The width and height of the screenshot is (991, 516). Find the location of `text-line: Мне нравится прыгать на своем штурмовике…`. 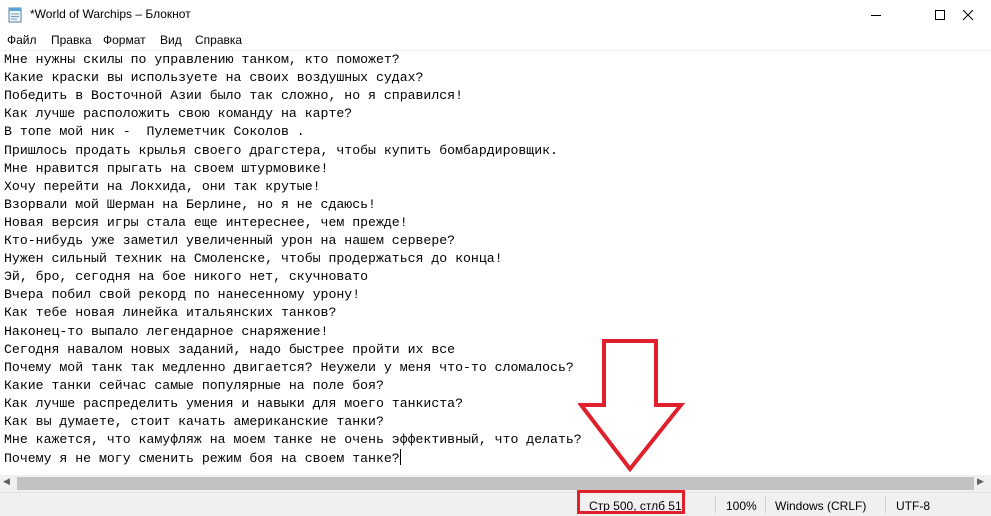

text-line: Мне нравится прыгать на своем штурмовике… is located at coordinates (166, 168).